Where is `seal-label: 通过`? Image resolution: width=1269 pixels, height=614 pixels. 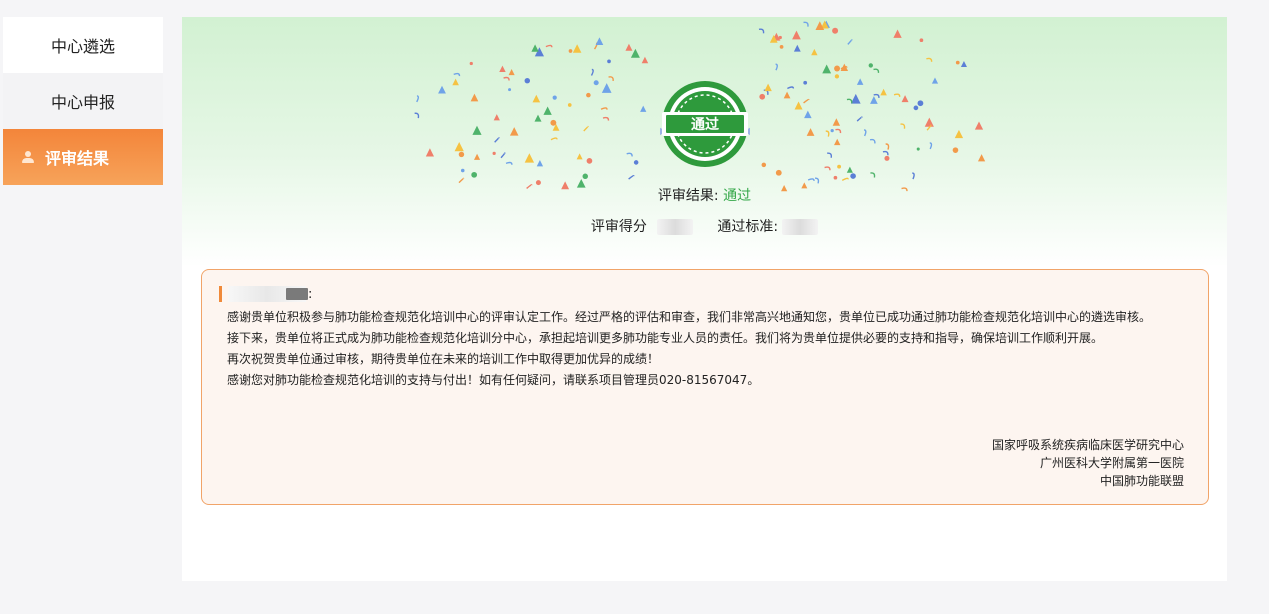
seal-label: 通过 is located at coordinates (705, 124).